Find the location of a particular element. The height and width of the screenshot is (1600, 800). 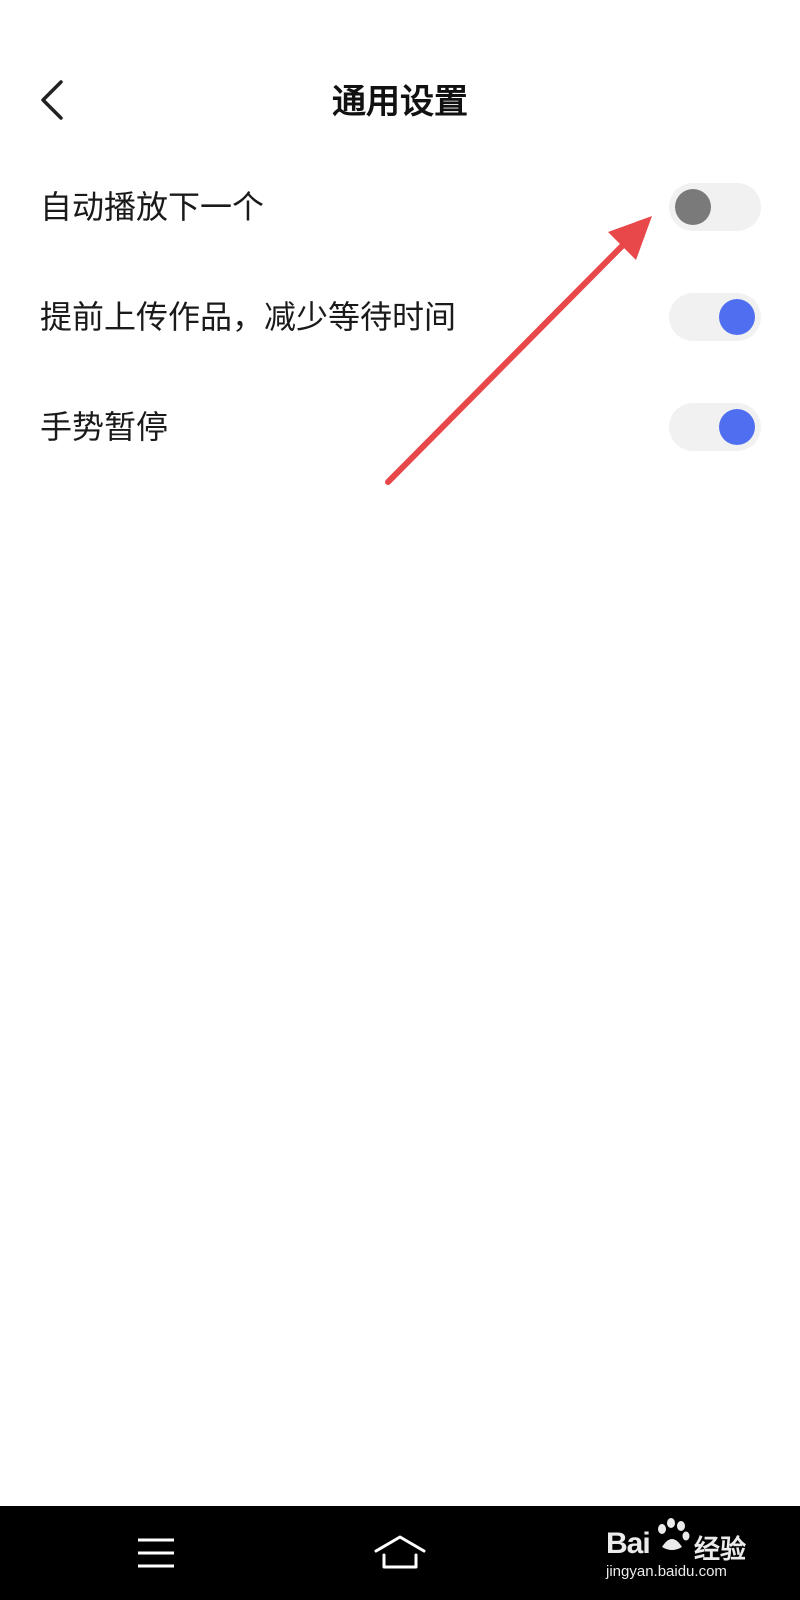

home-button is located at coordinates (400, 1553).